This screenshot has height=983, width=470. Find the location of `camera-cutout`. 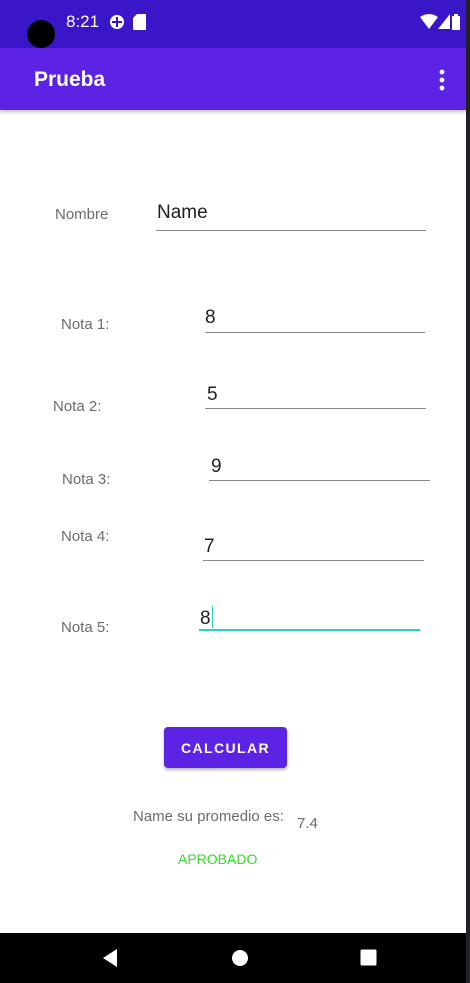

camera-cutout is located at coordinates (41, 34).